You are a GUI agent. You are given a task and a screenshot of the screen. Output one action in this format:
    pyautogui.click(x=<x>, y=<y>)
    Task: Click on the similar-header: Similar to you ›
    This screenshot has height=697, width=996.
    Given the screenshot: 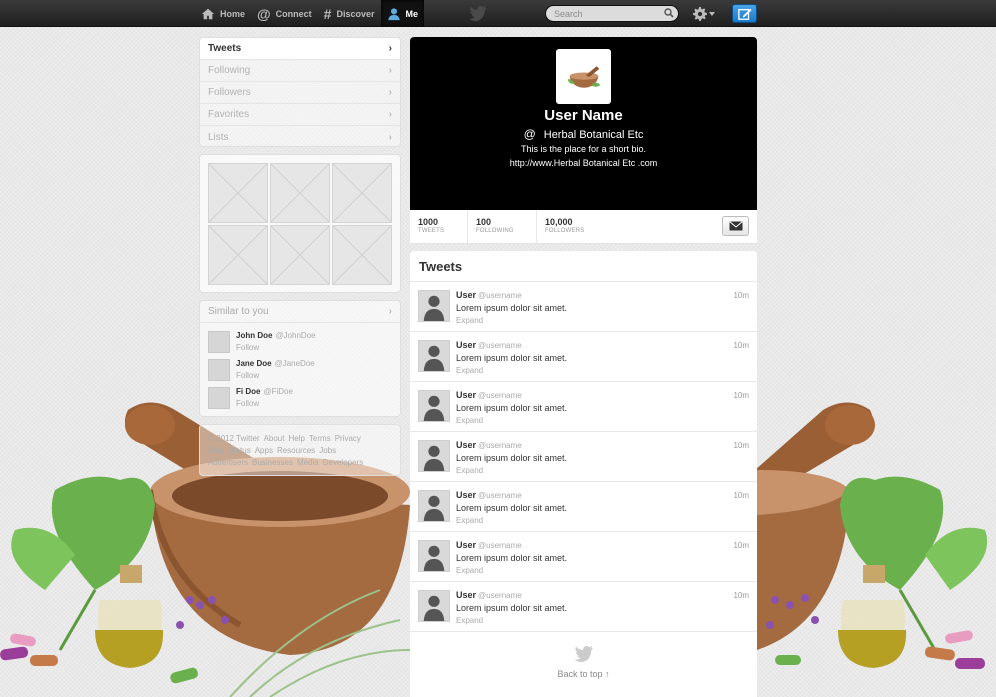 What is the action you would take?
    pyautogui.click(x=300, y=312)
    